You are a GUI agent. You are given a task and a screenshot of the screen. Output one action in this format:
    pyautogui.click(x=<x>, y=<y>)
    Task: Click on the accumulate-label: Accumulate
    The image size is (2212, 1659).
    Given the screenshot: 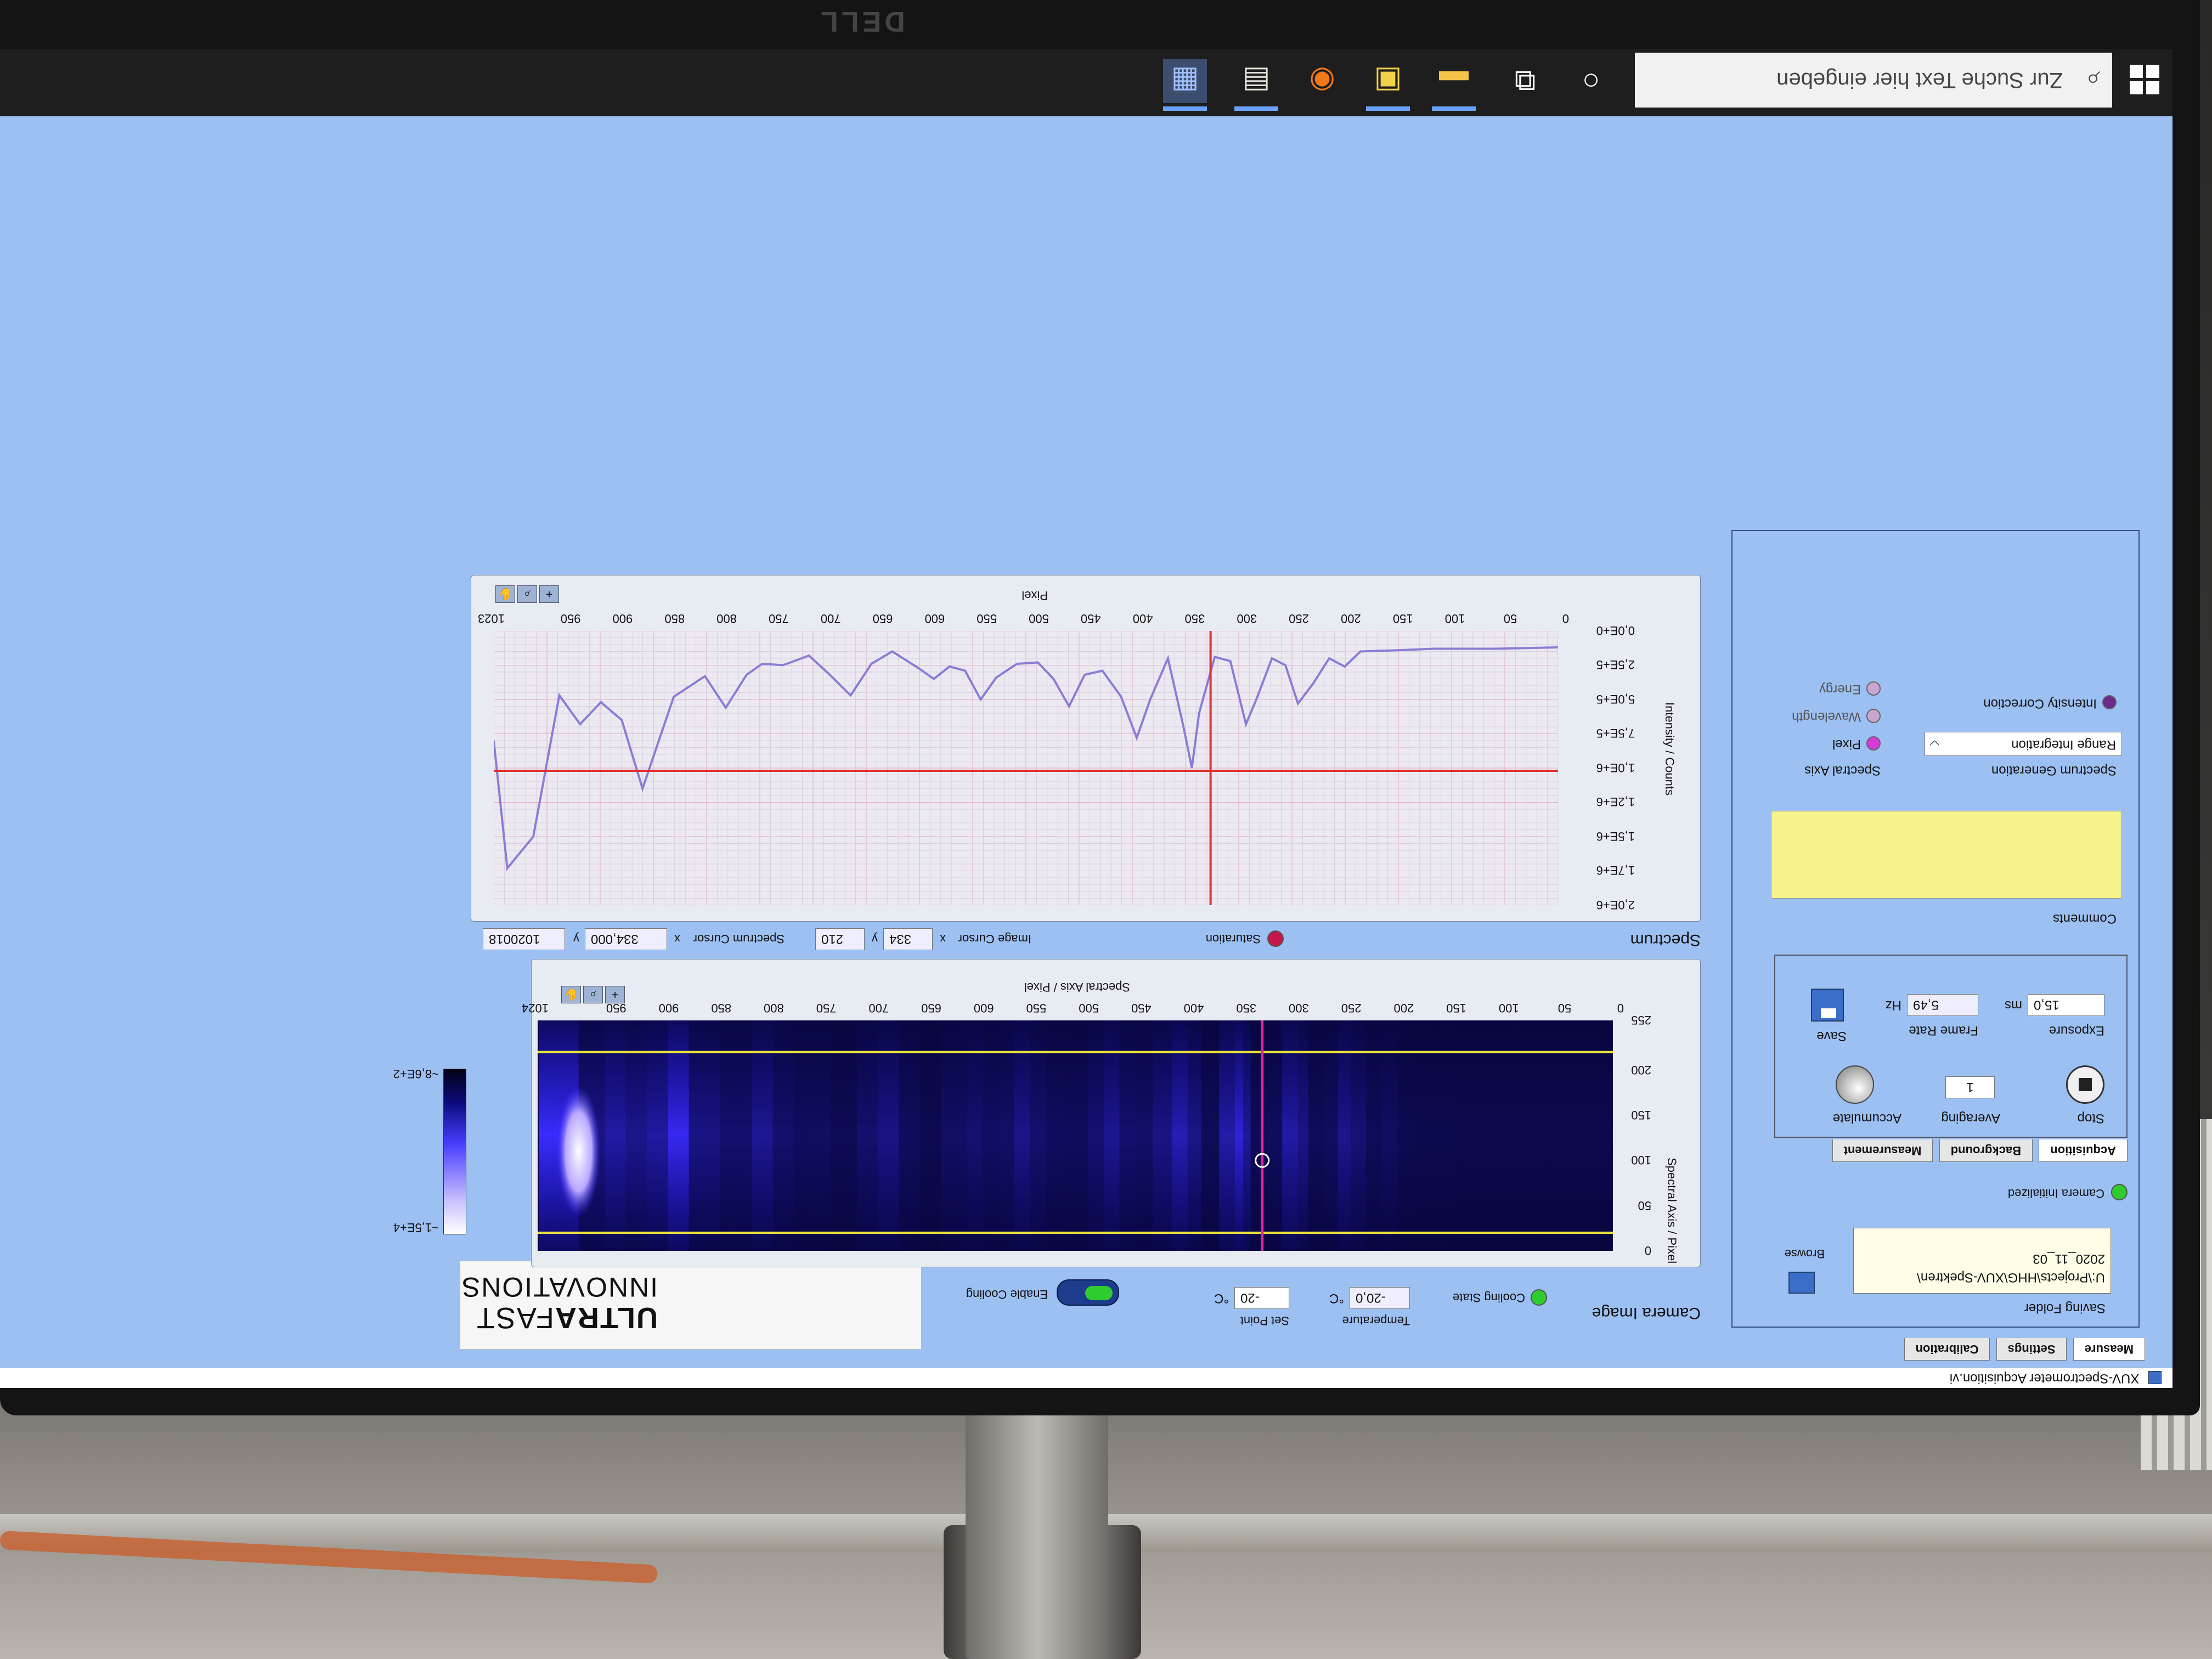 What is the action you would take?
    pyautogui.click(x=1867, y=1118)
    